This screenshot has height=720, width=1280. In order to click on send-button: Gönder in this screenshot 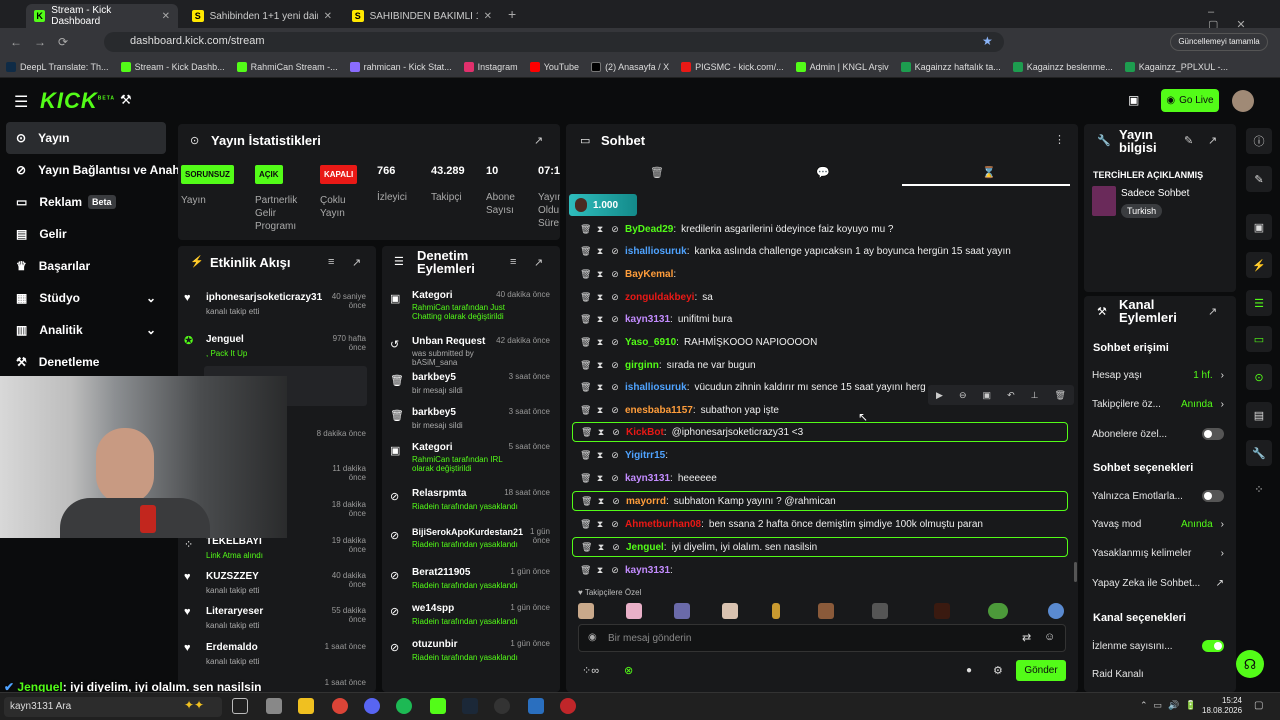, I will do `click(1041, 670)`.